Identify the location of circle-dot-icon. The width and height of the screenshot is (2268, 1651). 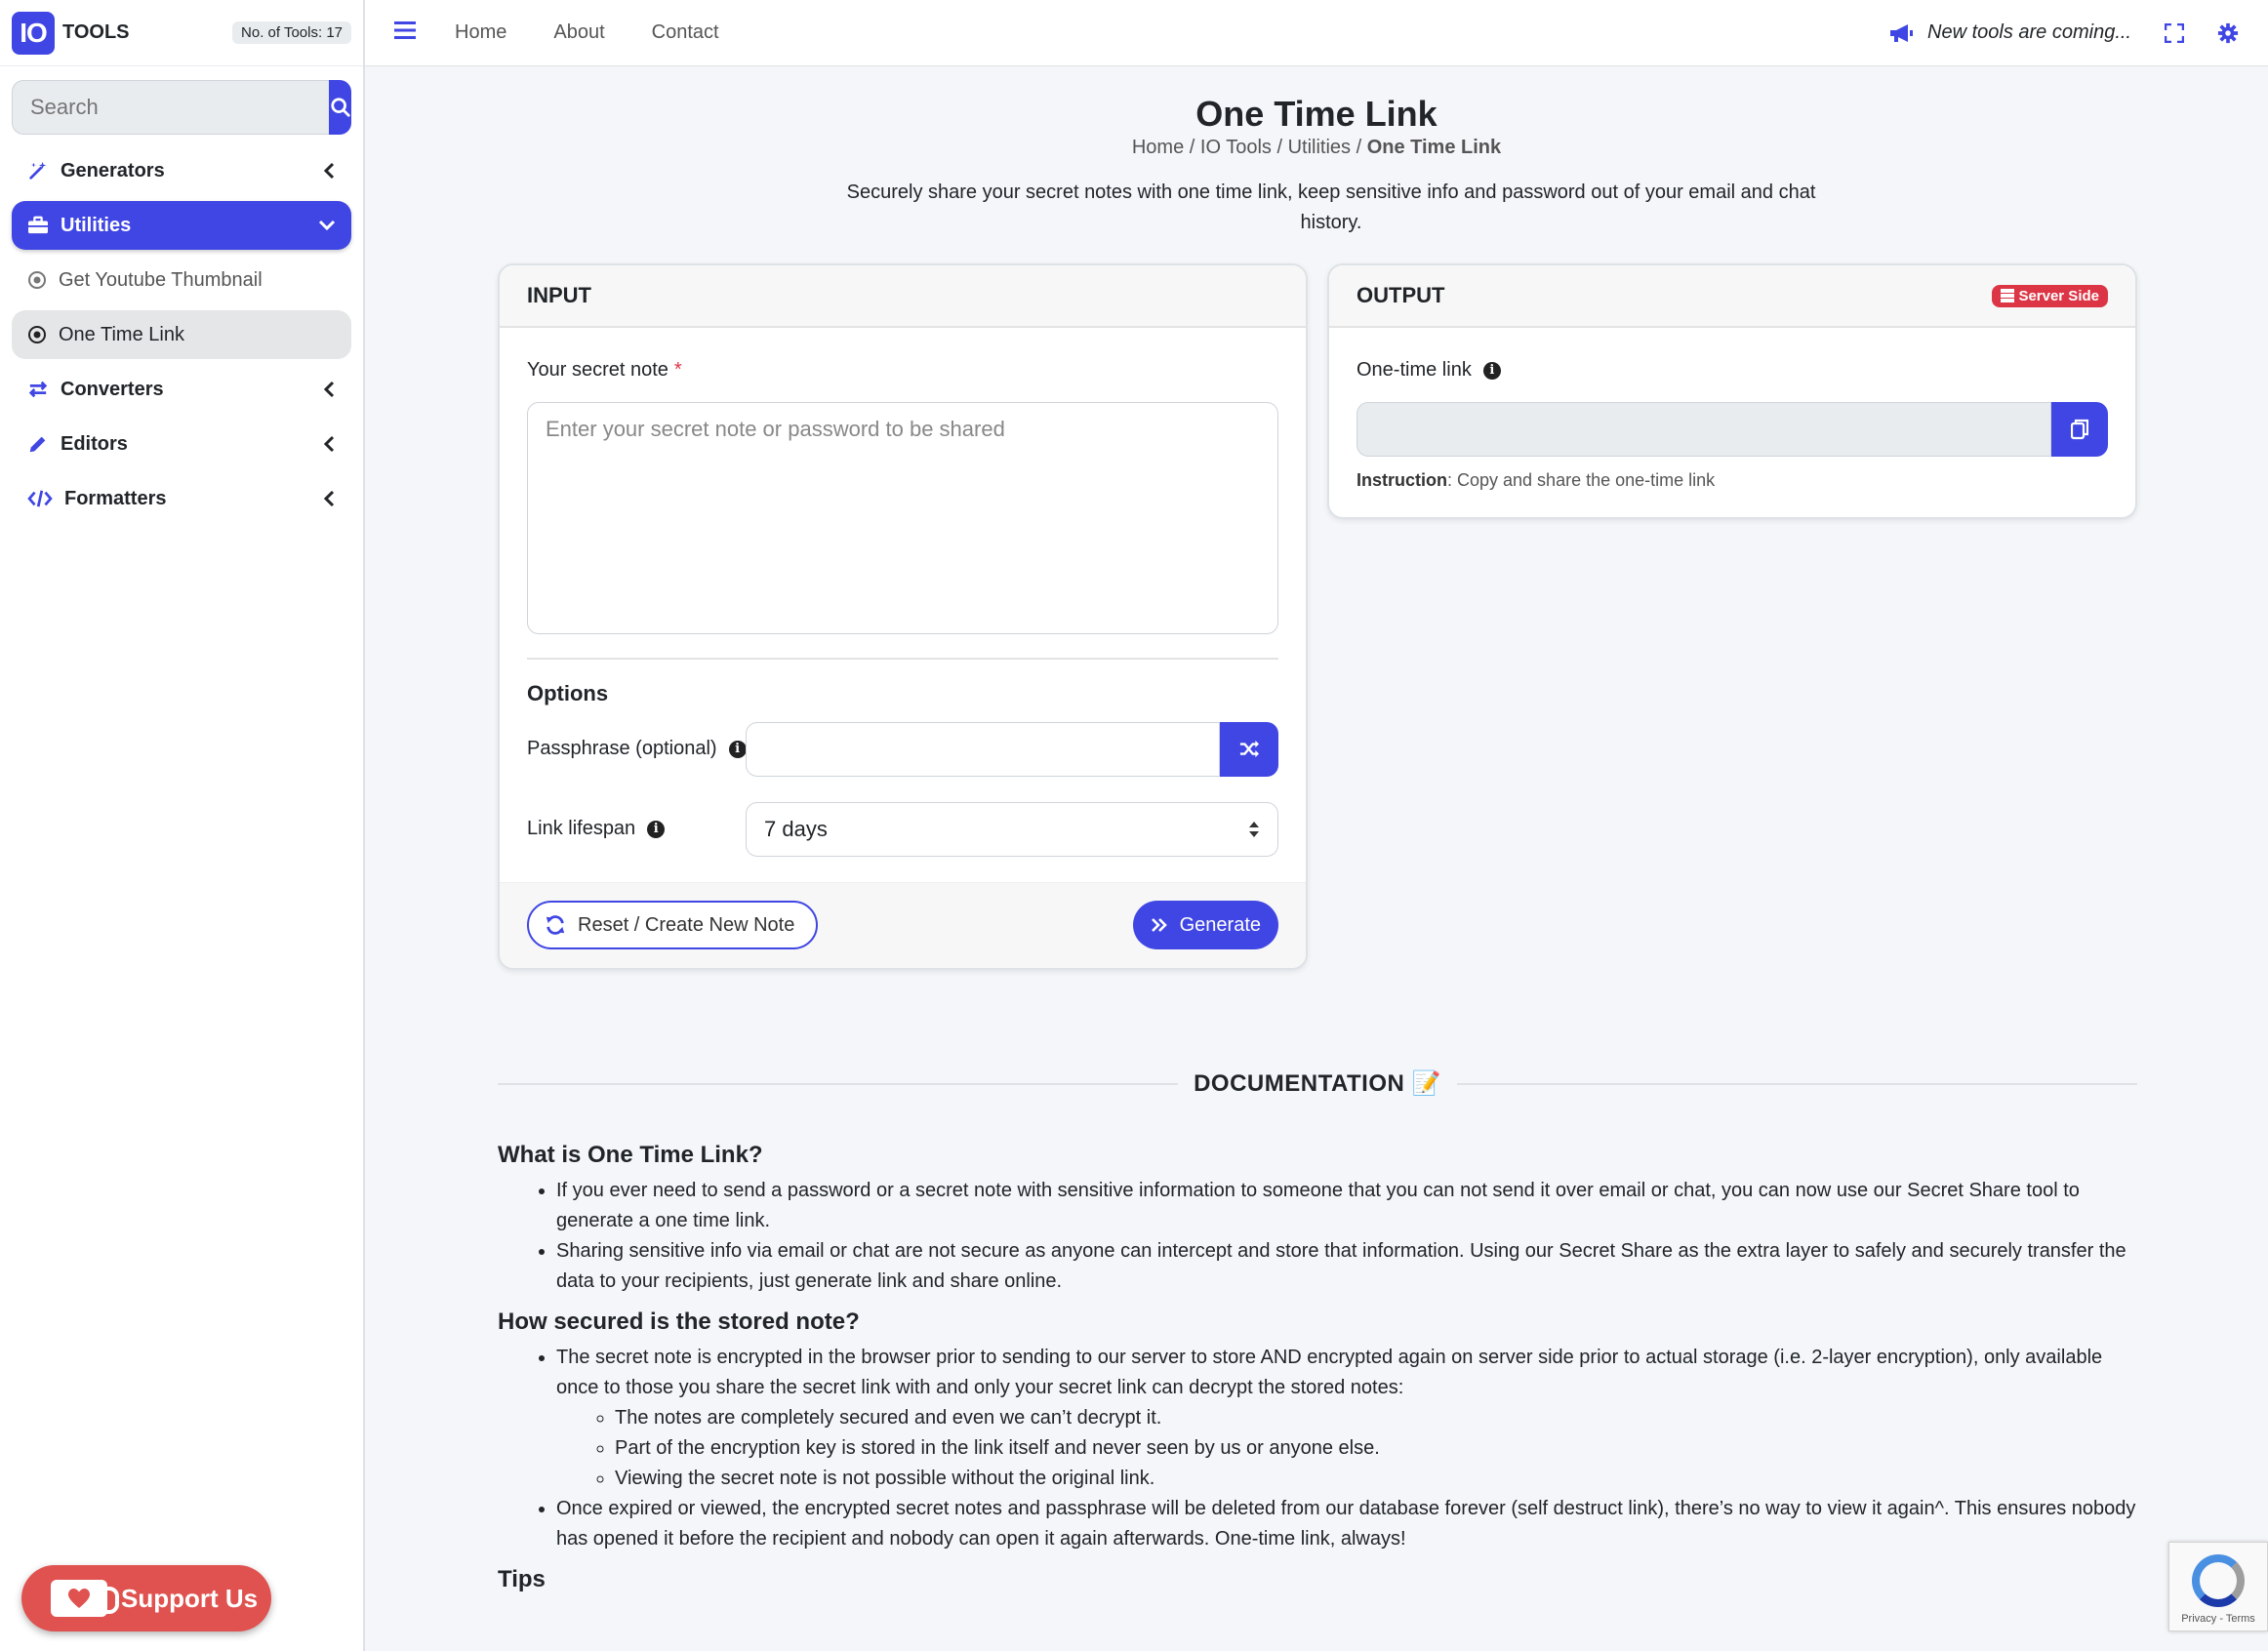
(37, 280).